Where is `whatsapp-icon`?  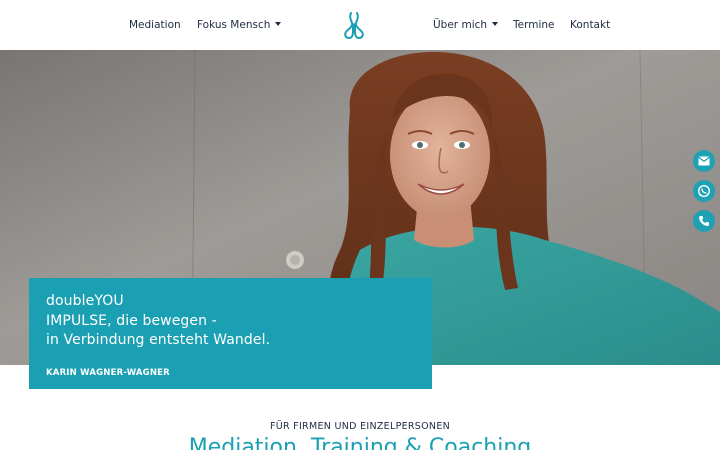
whatsapp-icon is located at coordinates (704, 191).